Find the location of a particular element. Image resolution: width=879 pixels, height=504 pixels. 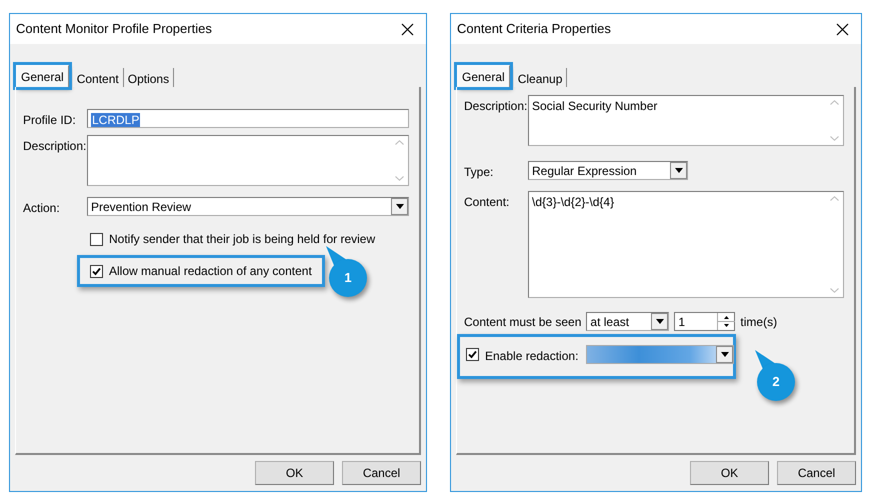

field-label: Action: is located at coordinates (42, 208).